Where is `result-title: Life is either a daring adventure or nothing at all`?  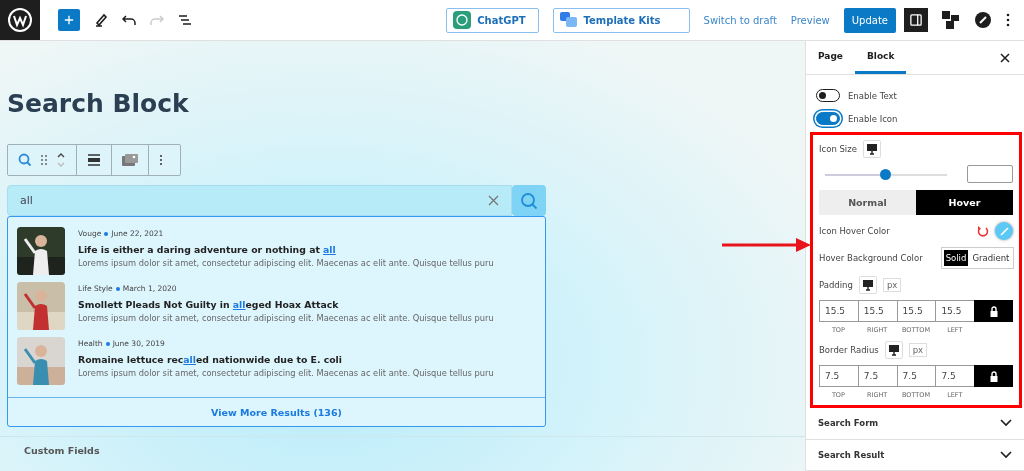 result-title: Life is either a daring adventure or nothing at all is located at coordinates (286, 249).